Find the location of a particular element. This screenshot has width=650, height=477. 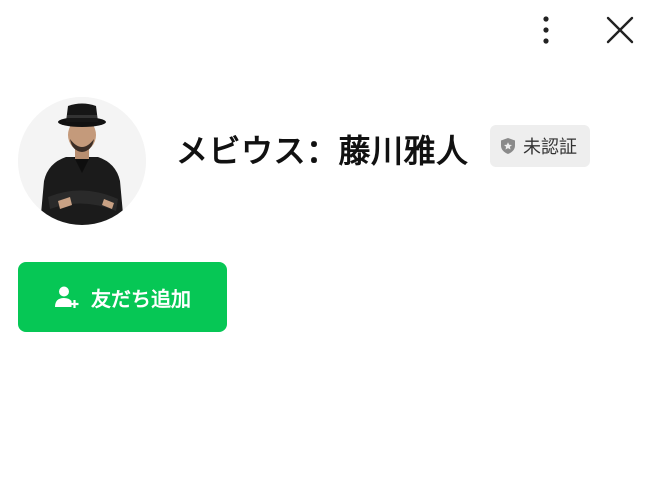

shield-icon is located at coordinates (508, 146).